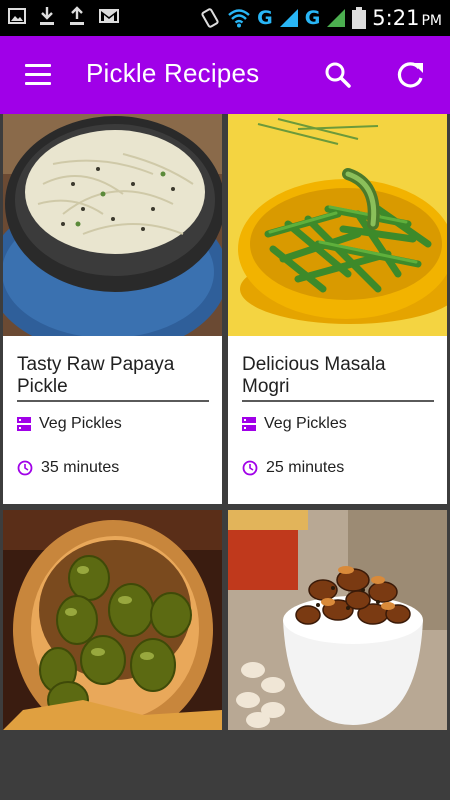 This screenshot has width=450, height=800. I want to click on bottom-area, so click(225, 765).